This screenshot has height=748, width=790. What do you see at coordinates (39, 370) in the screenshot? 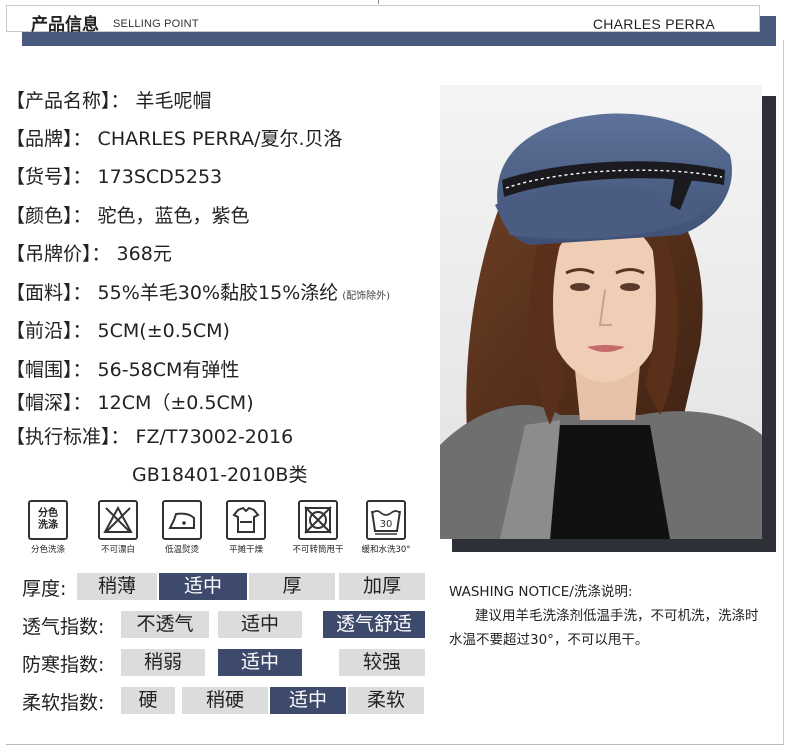
I see `spec-label: 【帽围】` at bounding box center [39, 370].